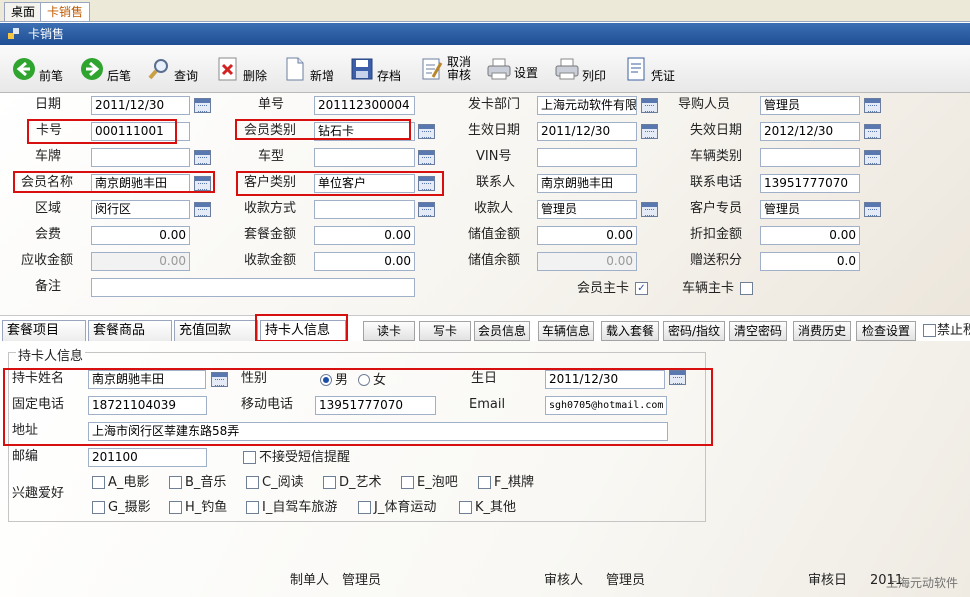  What do you see at coordinates (484, 482) in the screenshot?
I see `hobby-checkbox-f` at bounding box center [484, 482].